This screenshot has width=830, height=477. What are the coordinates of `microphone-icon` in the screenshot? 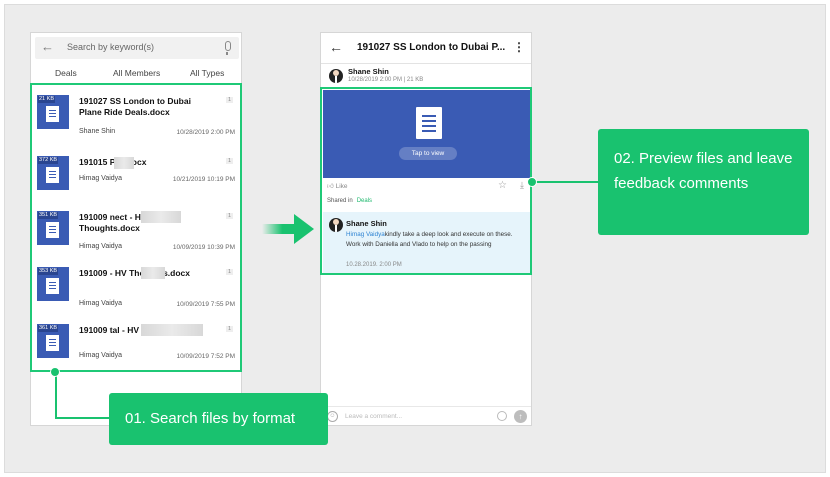 It's located at (228, 48).